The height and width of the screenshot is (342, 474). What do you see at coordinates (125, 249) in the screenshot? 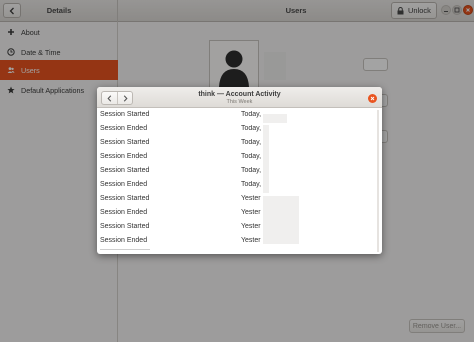
I see `cutoff-text-fragment` at bounding box center [125, 249].